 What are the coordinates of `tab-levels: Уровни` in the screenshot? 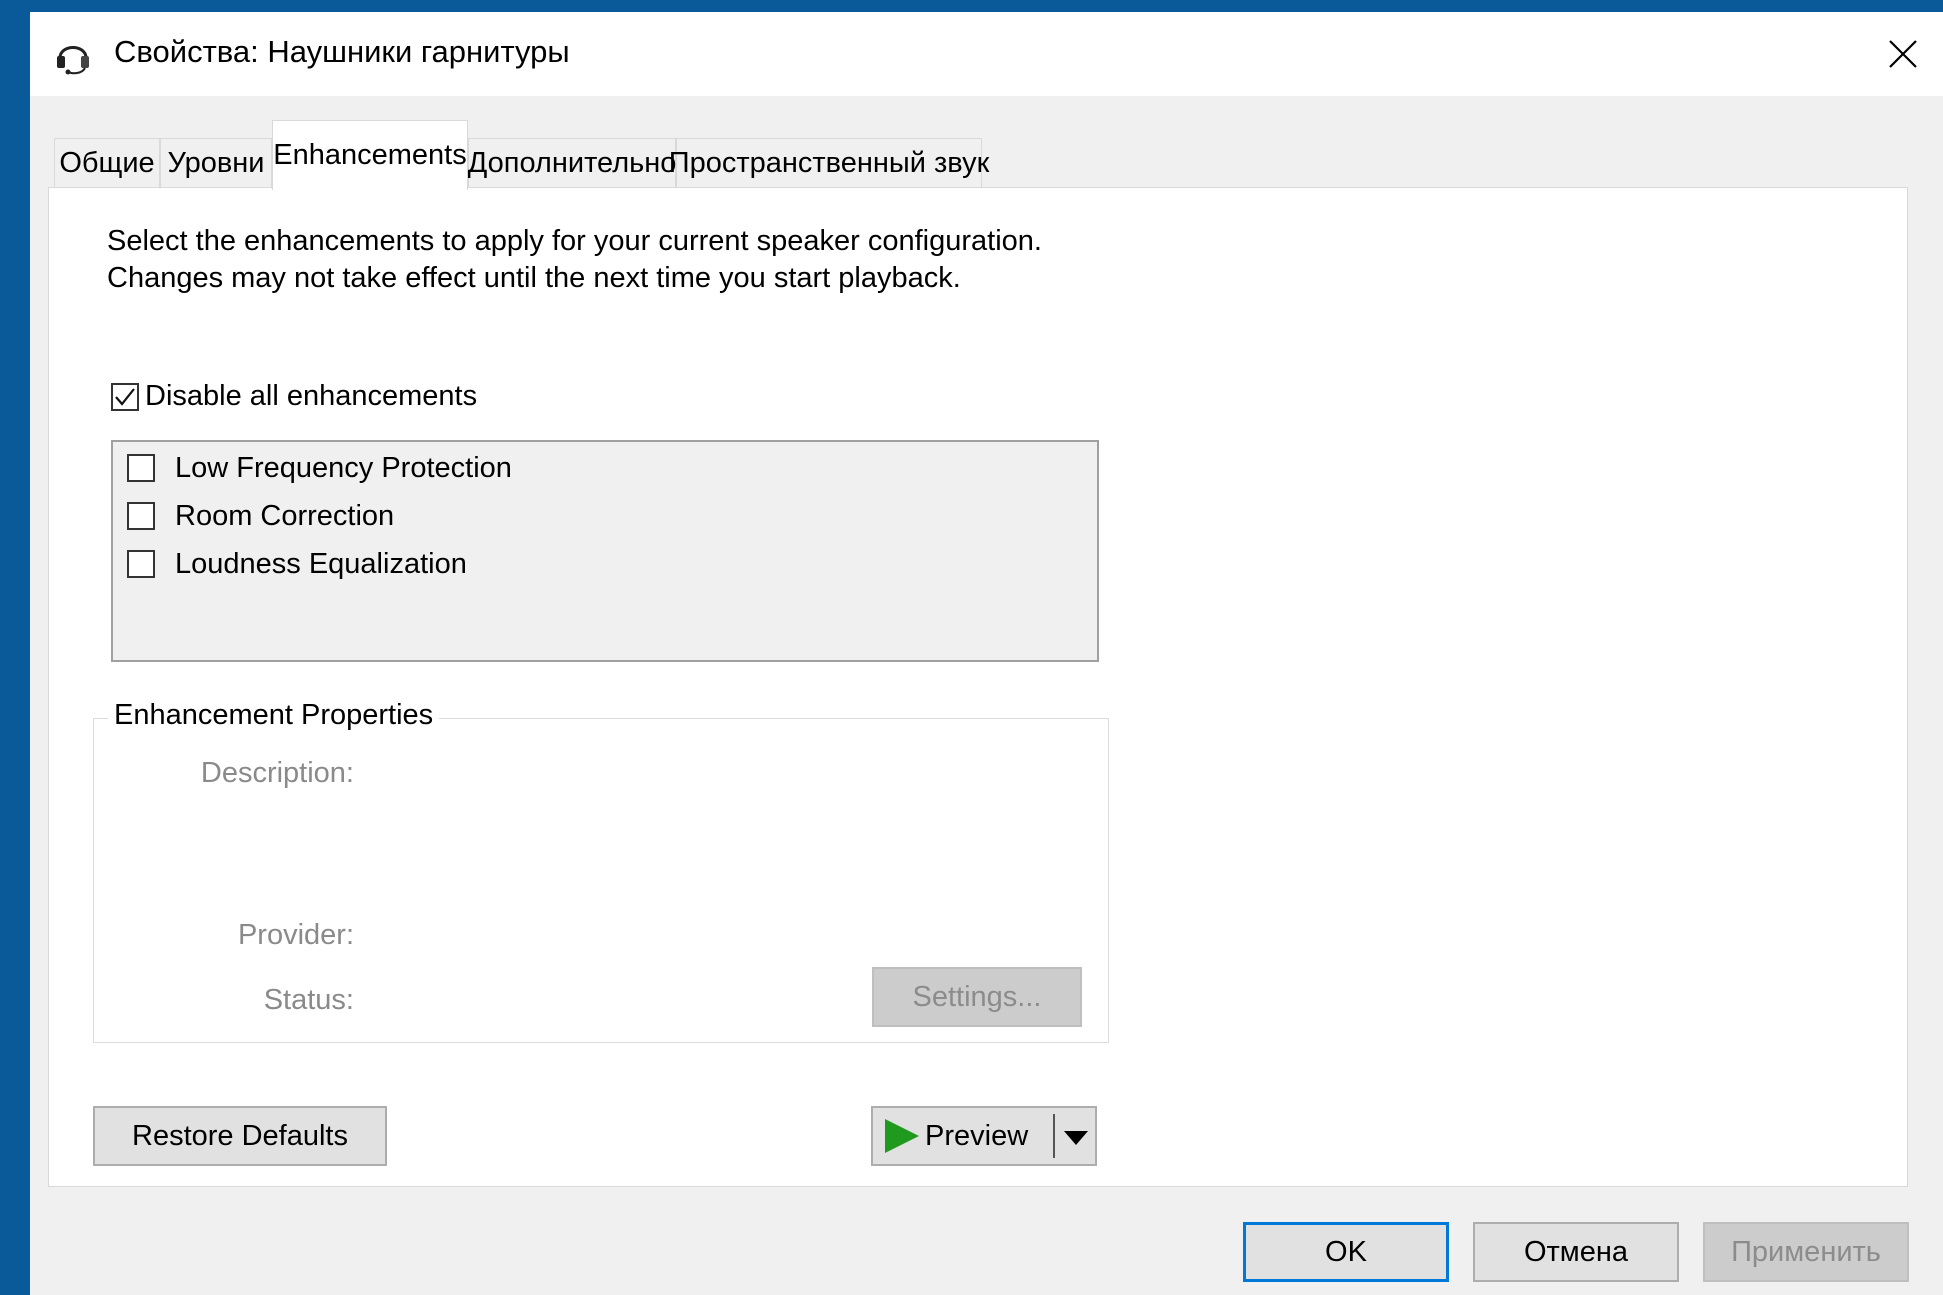 It's located at (216, 163).